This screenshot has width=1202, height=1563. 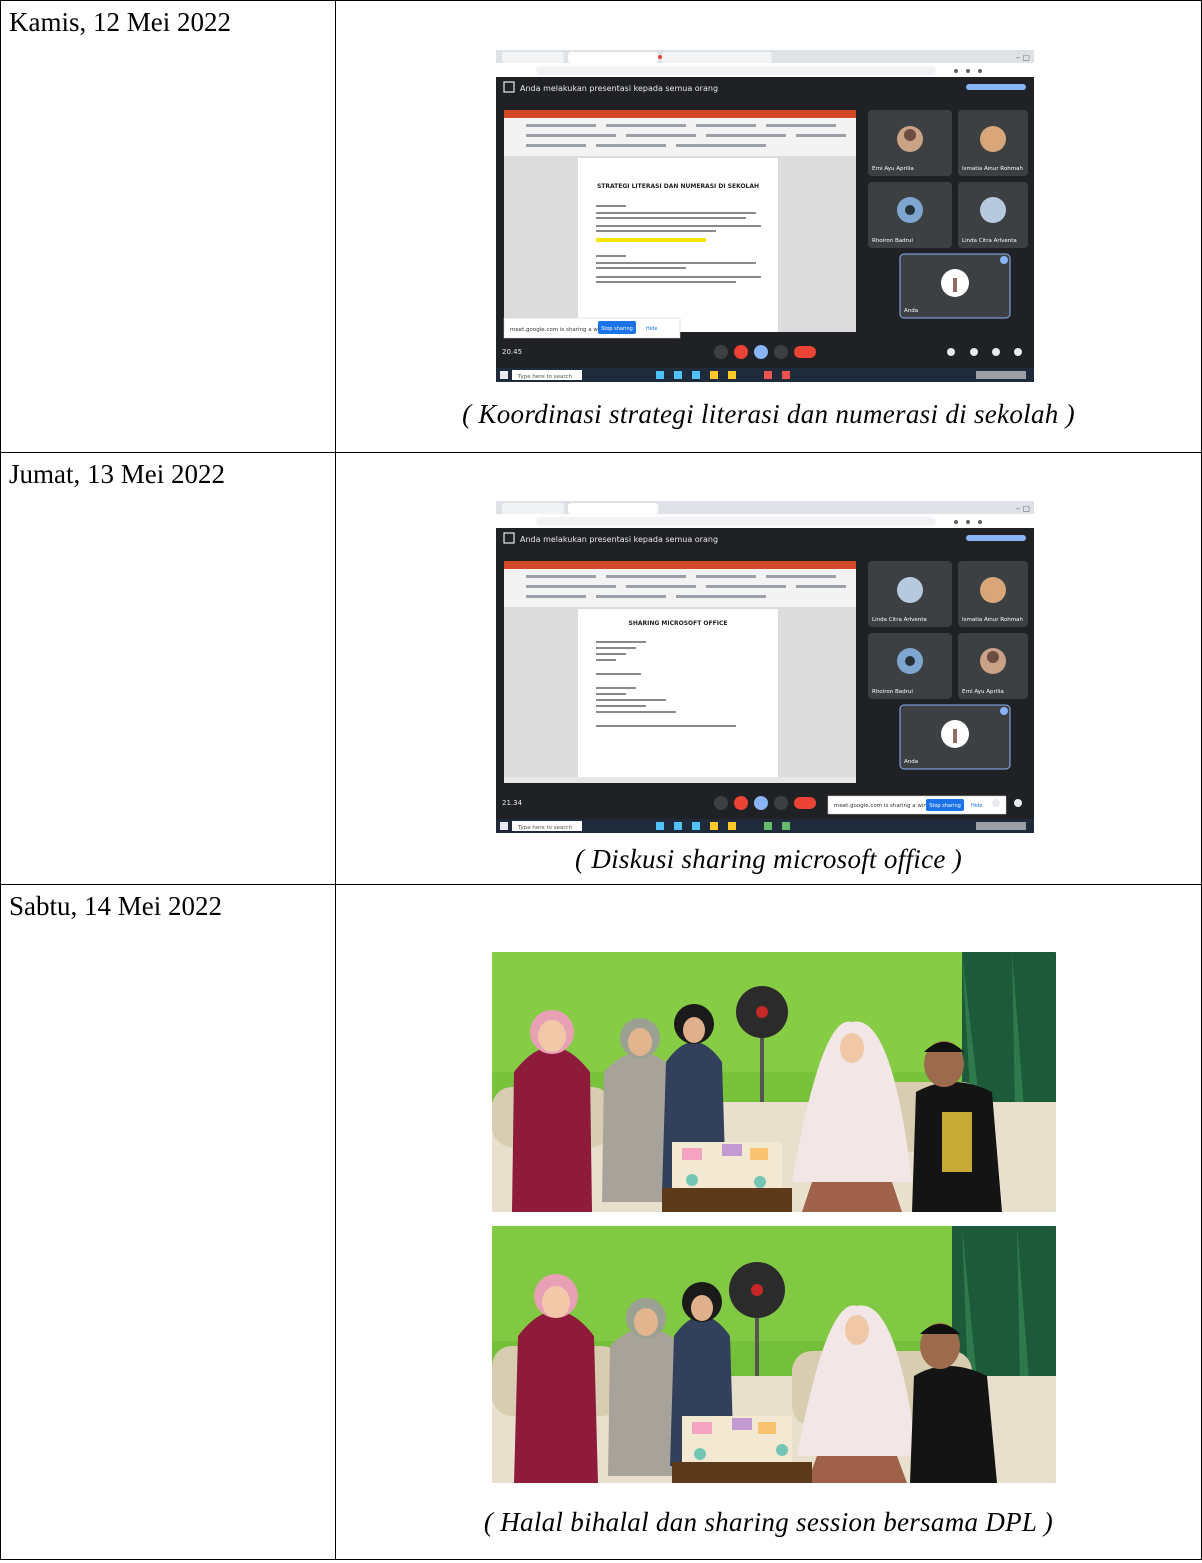 I want to click on date-cell: Jumat, 13 Mei 2022, so click(x=168, y=668).